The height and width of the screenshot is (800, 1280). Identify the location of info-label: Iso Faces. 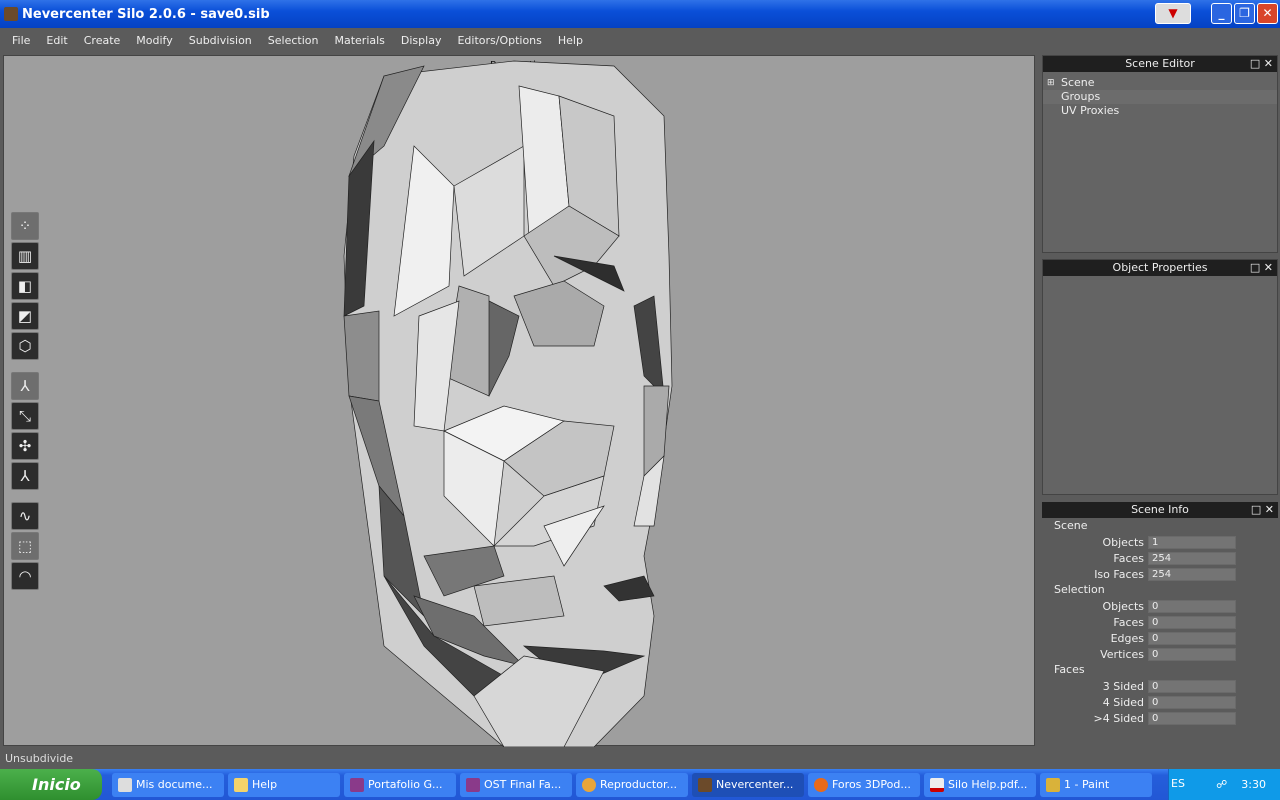
(1119, 574).